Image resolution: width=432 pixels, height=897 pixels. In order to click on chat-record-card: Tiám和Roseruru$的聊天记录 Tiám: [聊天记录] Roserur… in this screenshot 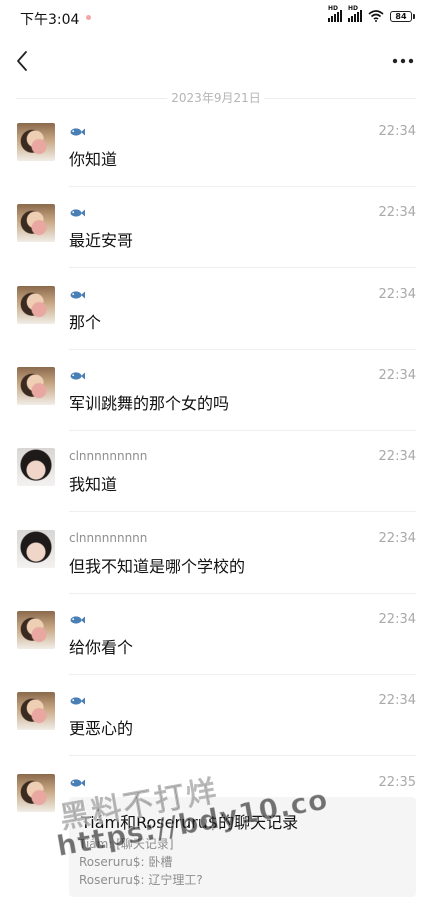, I will do `click(242, 847)`.